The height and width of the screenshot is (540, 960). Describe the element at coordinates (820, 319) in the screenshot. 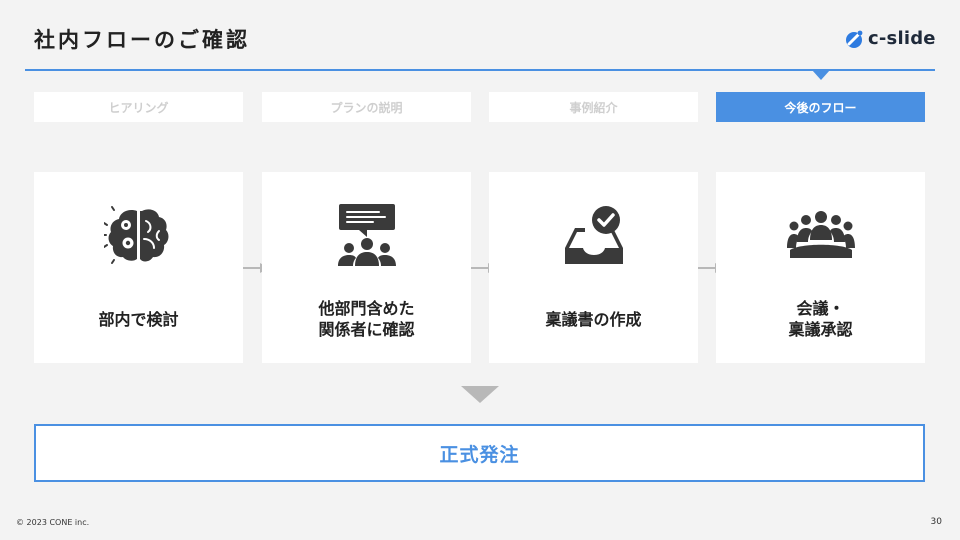

I see `step-label: 会議・ 稟議承認` at that location.